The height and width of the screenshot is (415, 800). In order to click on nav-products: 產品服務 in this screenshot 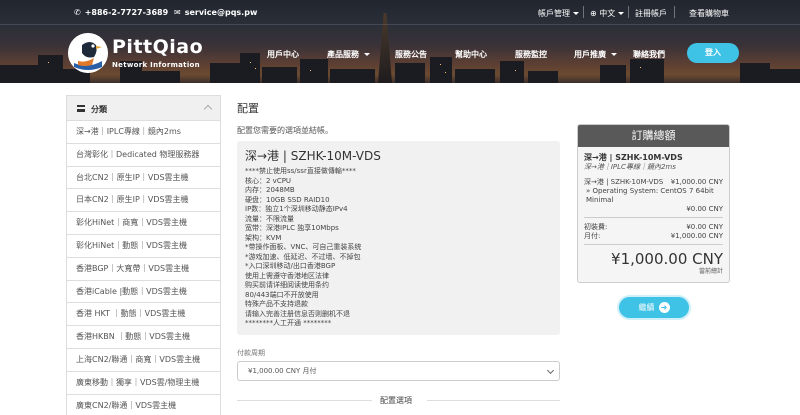, I will do `click(348, 54)`.